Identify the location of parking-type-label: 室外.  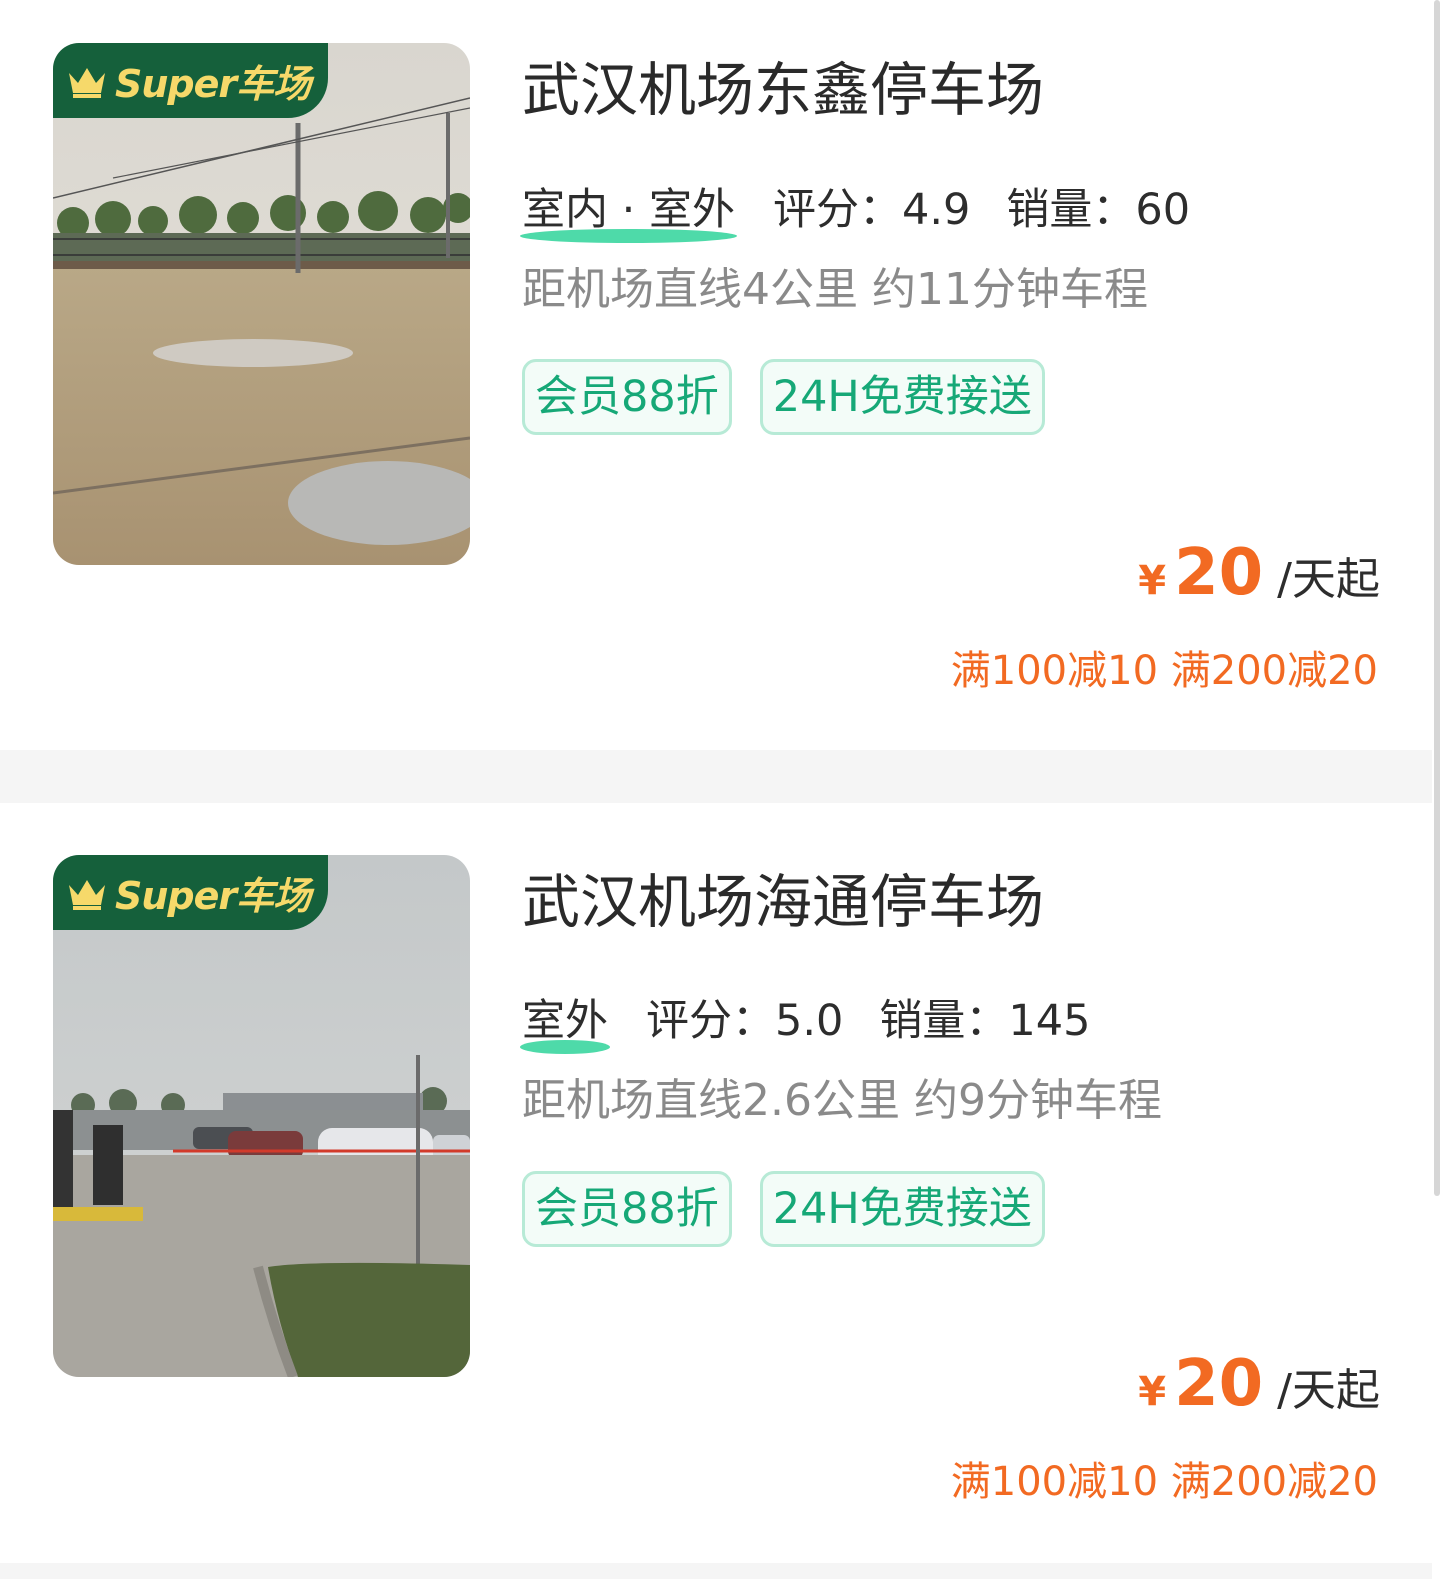
(565, 1021).